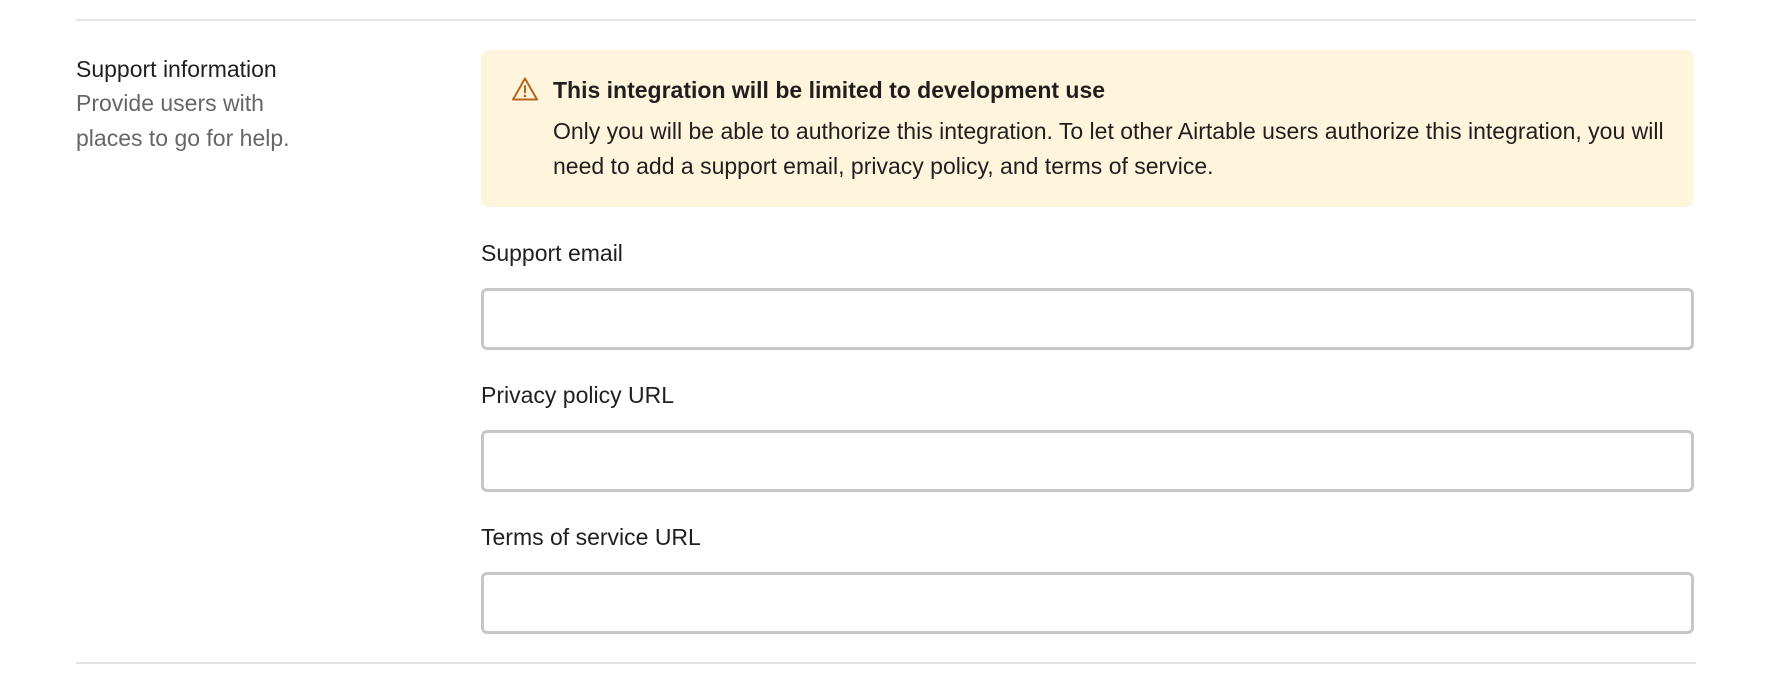  Describe the element at coordinates (1087, 319) in the screenshot. I see `support-email-input` at that location.